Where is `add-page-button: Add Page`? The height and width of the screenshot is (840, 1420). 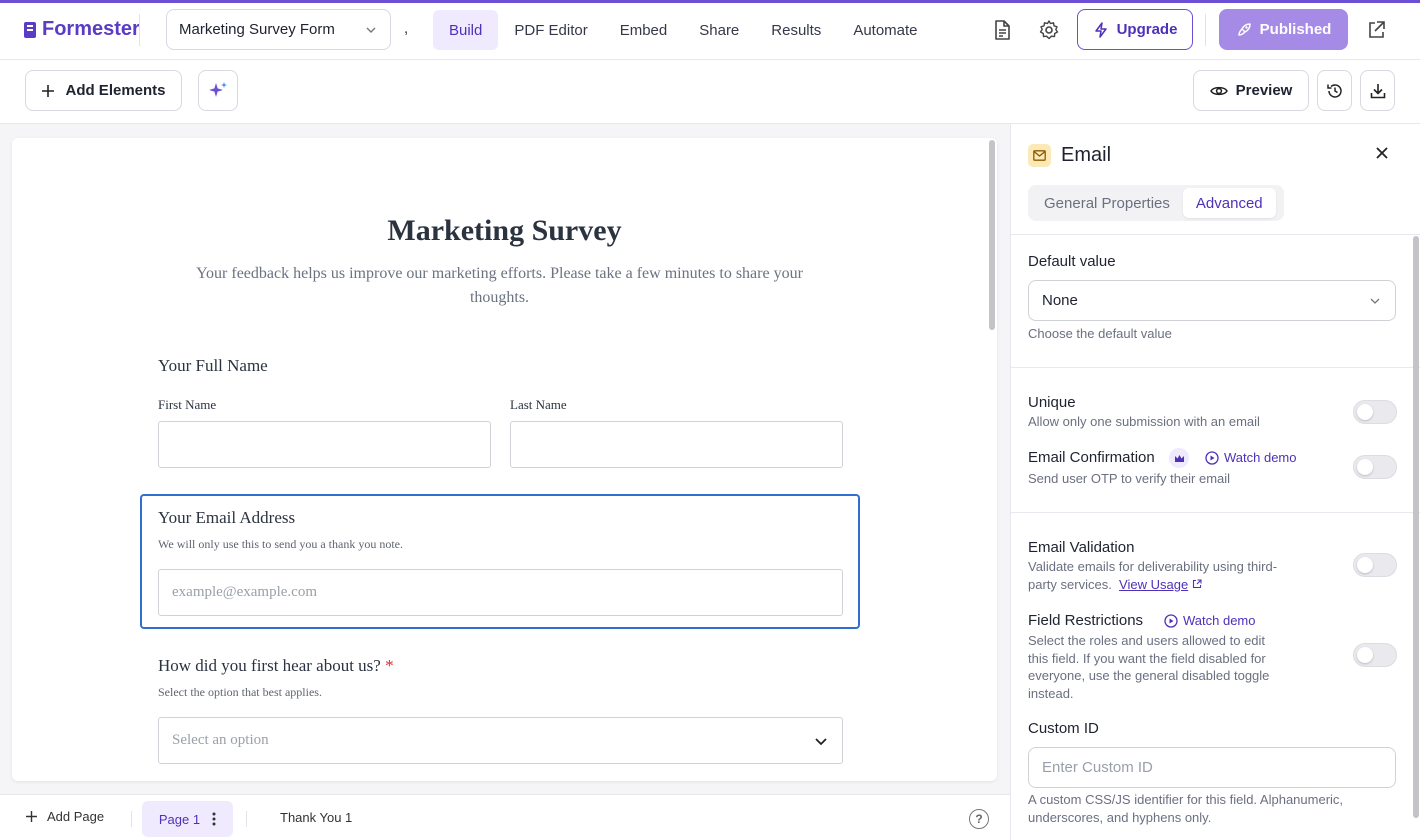 add-page-button: Add Page is located at coordinates (64, 816).